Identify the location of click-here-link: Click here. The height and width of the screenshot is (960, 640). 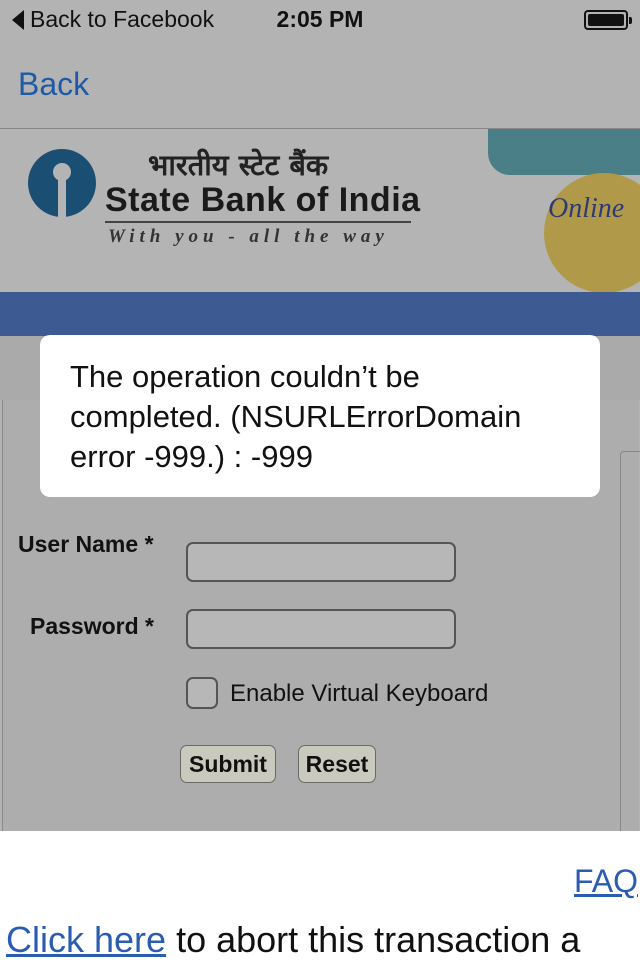
(86, 939).